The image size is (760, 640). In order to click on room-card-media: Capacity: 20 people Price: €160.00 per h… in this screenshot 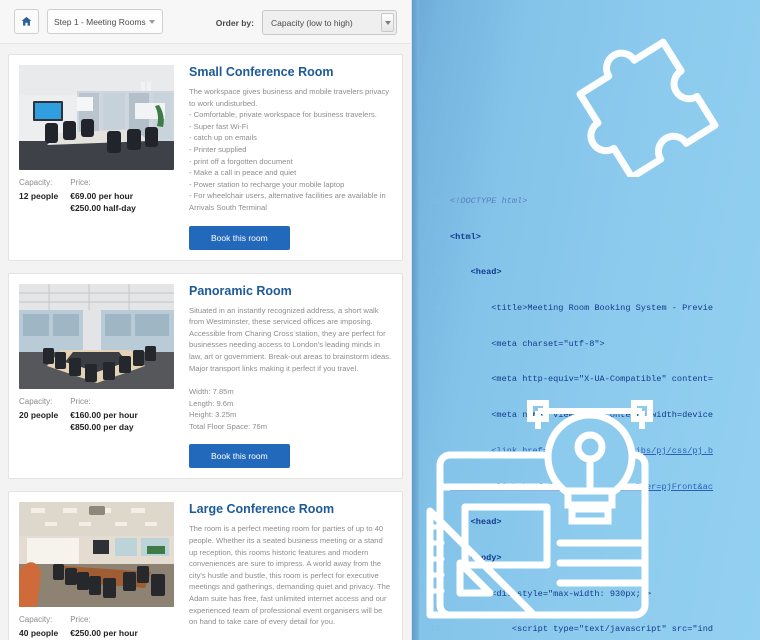, I will do `click(98, 376)`.